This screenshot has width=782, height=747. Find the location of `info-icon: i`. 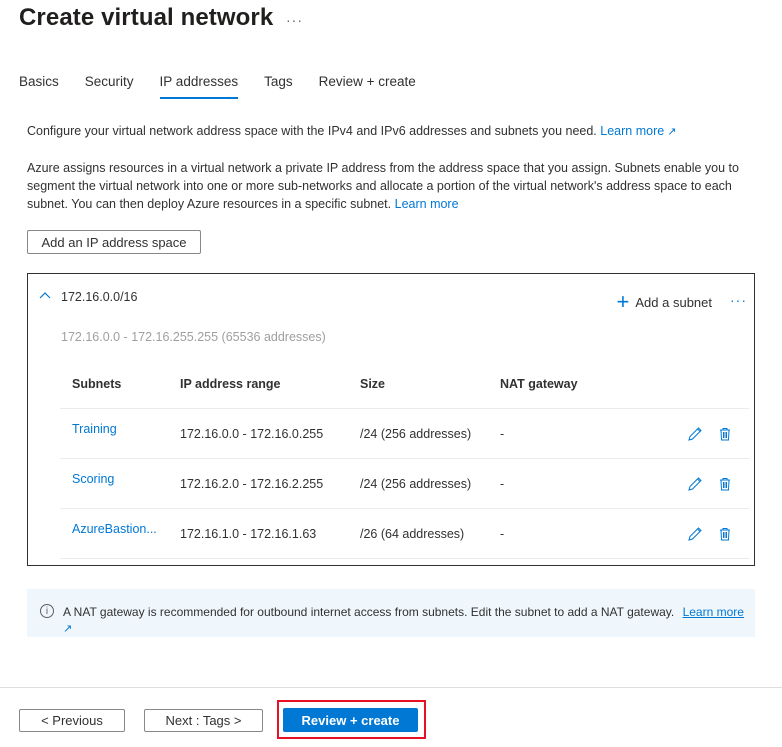

info-icon: i is located at coordinates (47, 611).